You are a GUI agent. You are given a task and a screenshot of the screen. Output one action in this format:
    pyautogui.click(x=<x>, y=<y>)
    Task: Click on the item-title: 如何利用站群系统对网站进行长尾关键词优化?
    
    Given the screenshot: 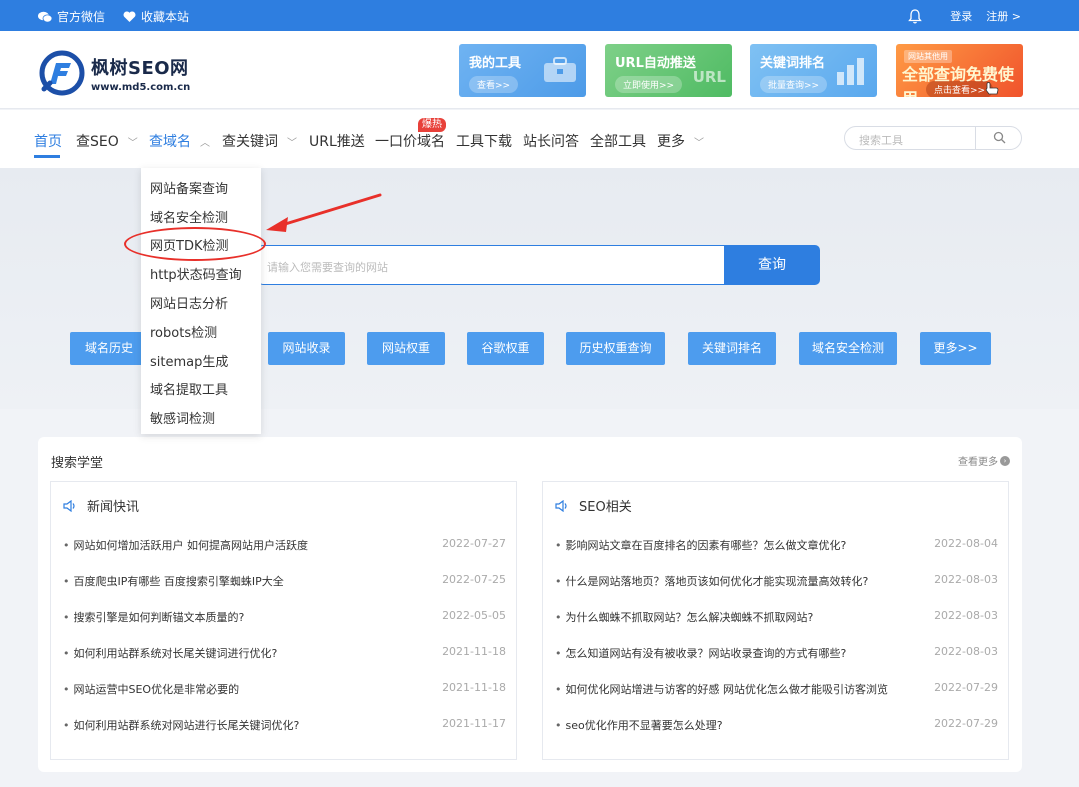 What is the action you would take?
    pyautogui.click(x=181, y=725)
    